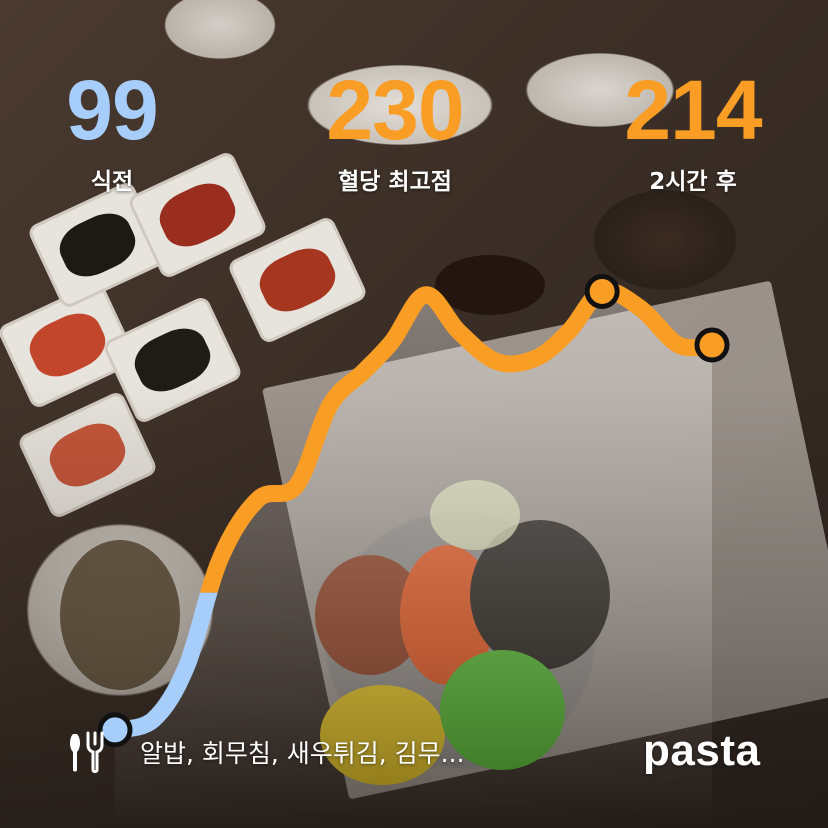 Image resolution: width=828 pixels, height=828 pixels. I want to click on brand-logo: pasta, so click(702, 750).